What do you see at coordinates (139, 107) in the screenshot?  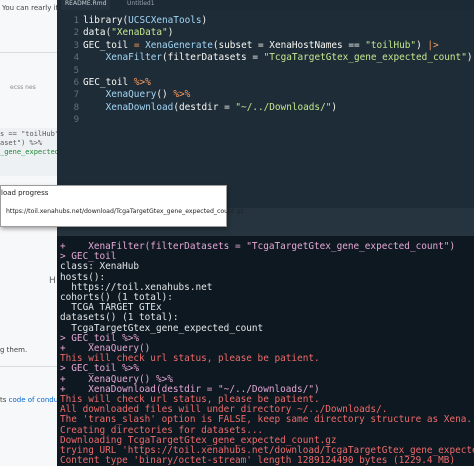 I see `code-token: XenaDownload` at bounding box center [139, 107].